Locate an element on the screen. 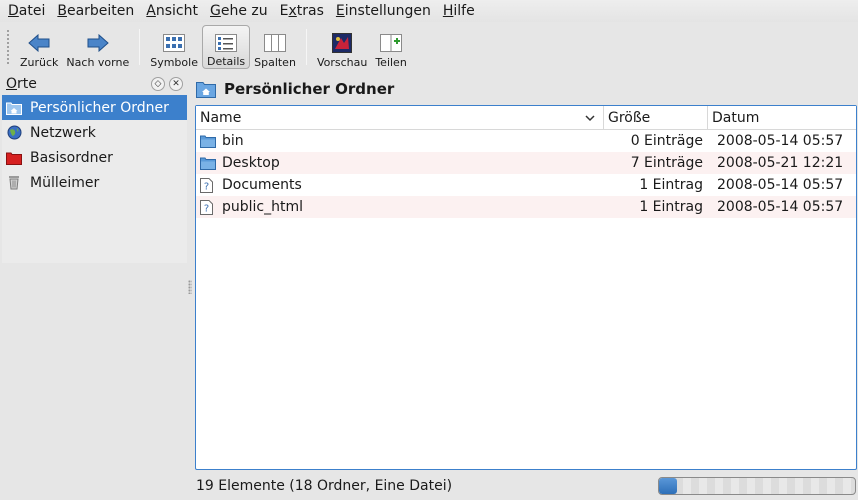  float-panel-icon: ◇ is located at coordinates (158, 84).